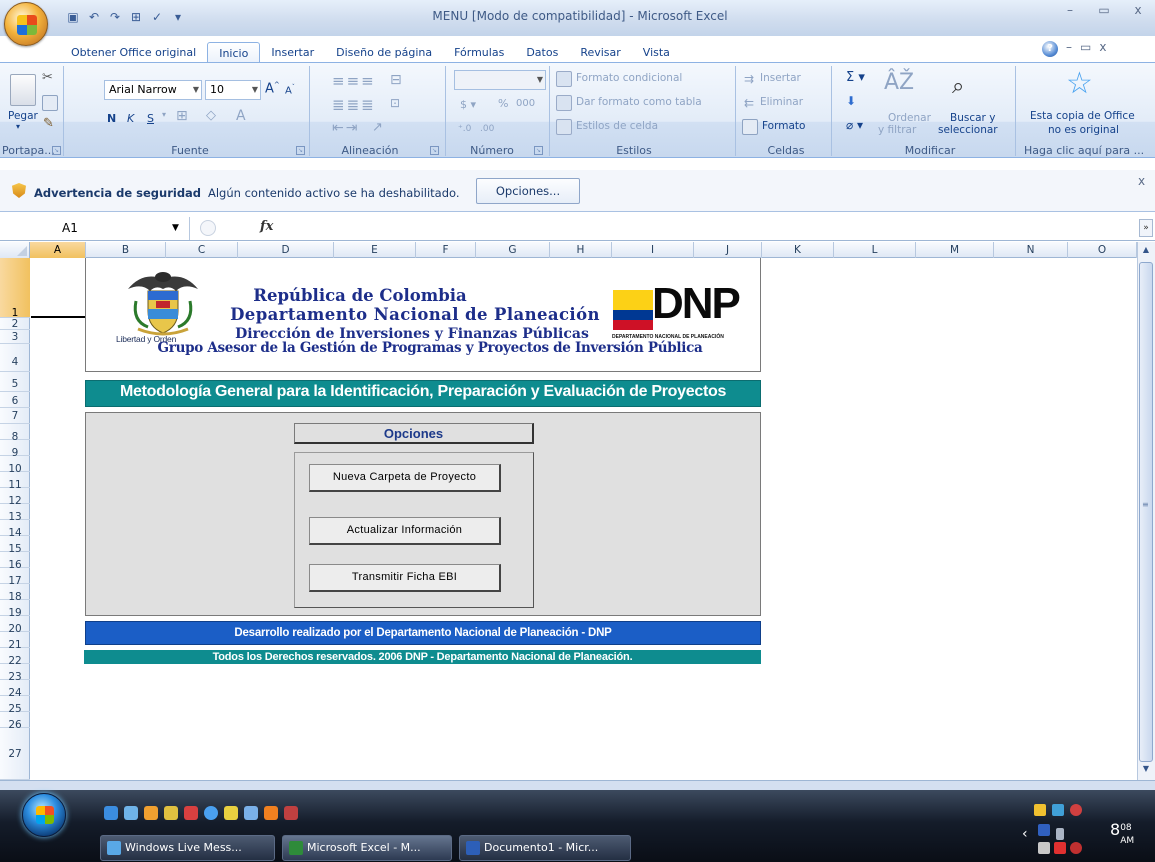  Describe the element at coordinates (15, 497) in the screenshot. I see `row-header-12: 12` at that location.